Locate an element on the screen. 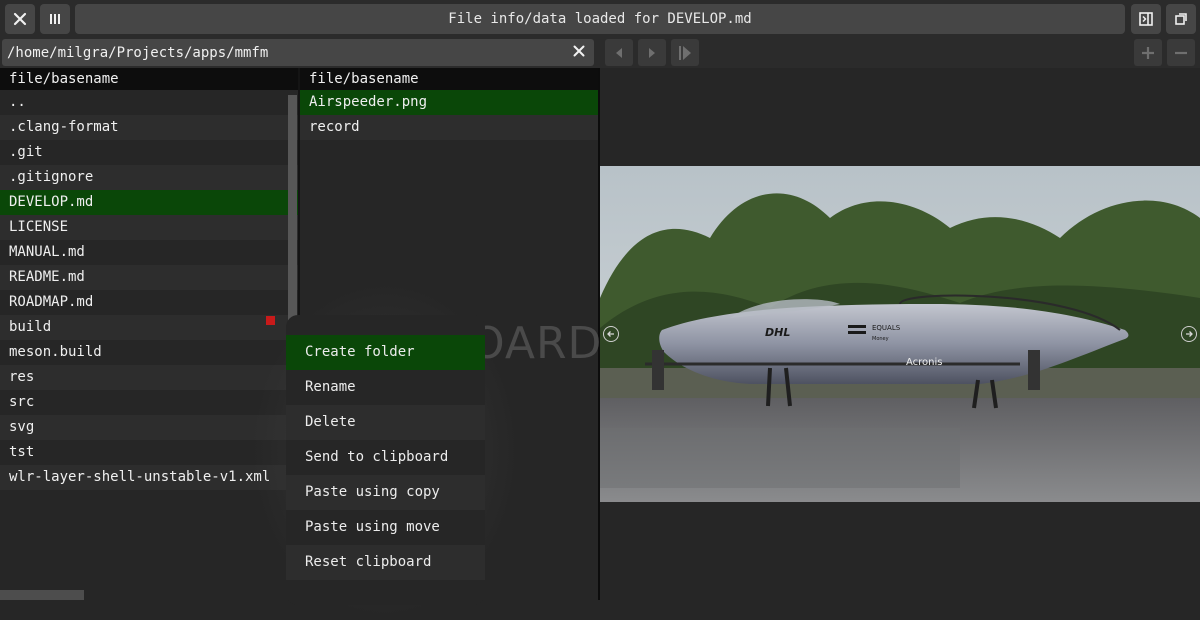 The height and width of the screenshot is (620, 1200). list-item: LICENSE is located at coordinates (149, 227).